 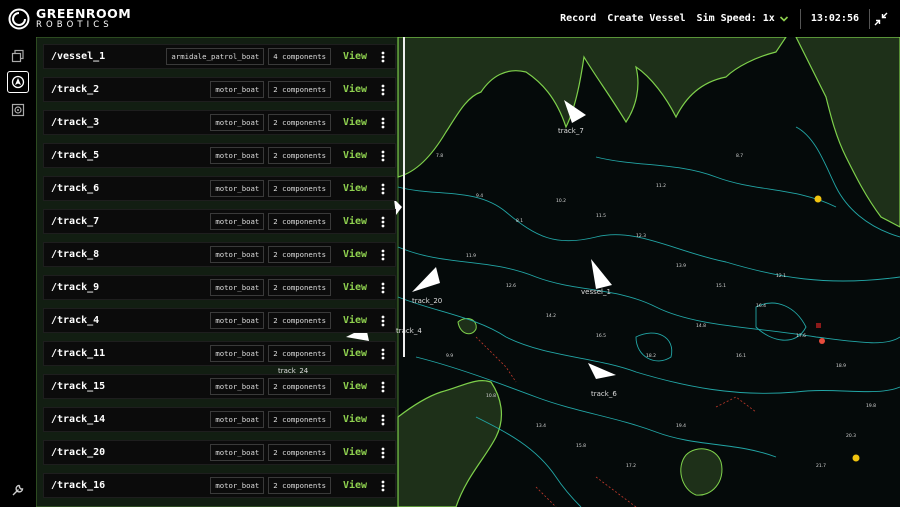 I want to click on vessel-row: /track_7 motor_boat 2 components View, so click(x=219, y=221).